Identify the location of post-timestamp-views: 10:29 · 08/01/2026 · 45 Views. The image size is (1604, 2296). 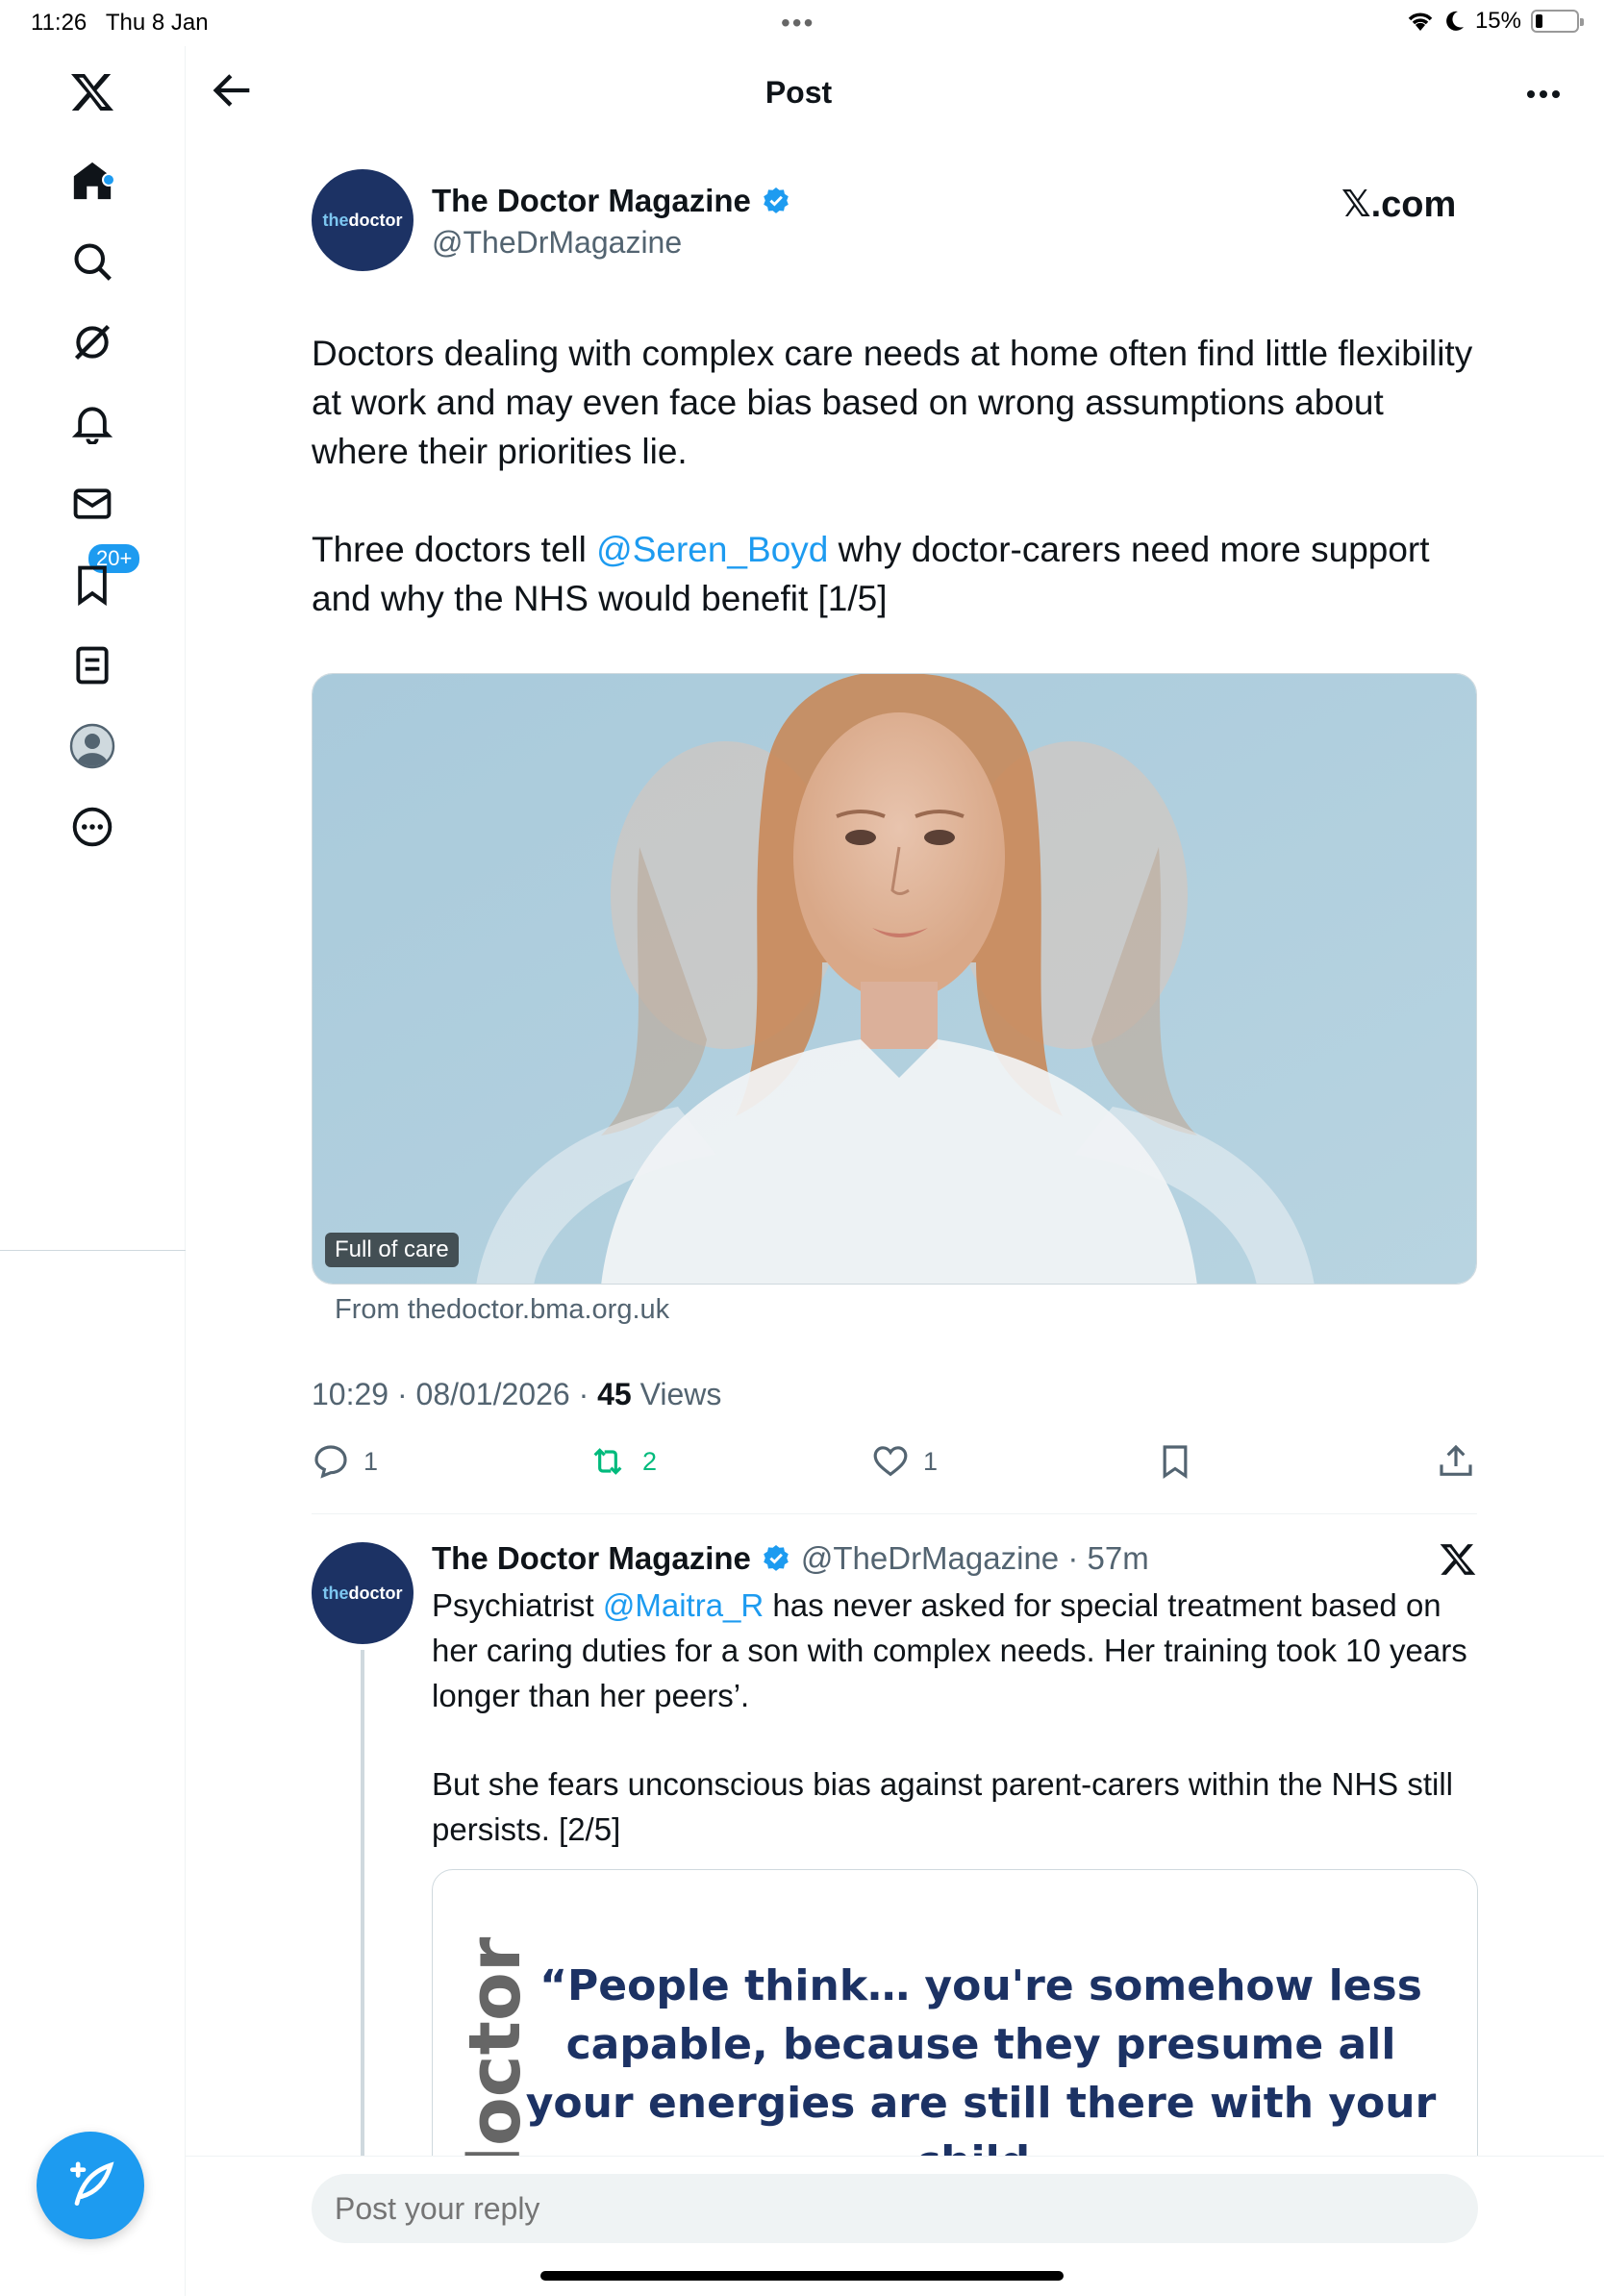
(517, 1394).